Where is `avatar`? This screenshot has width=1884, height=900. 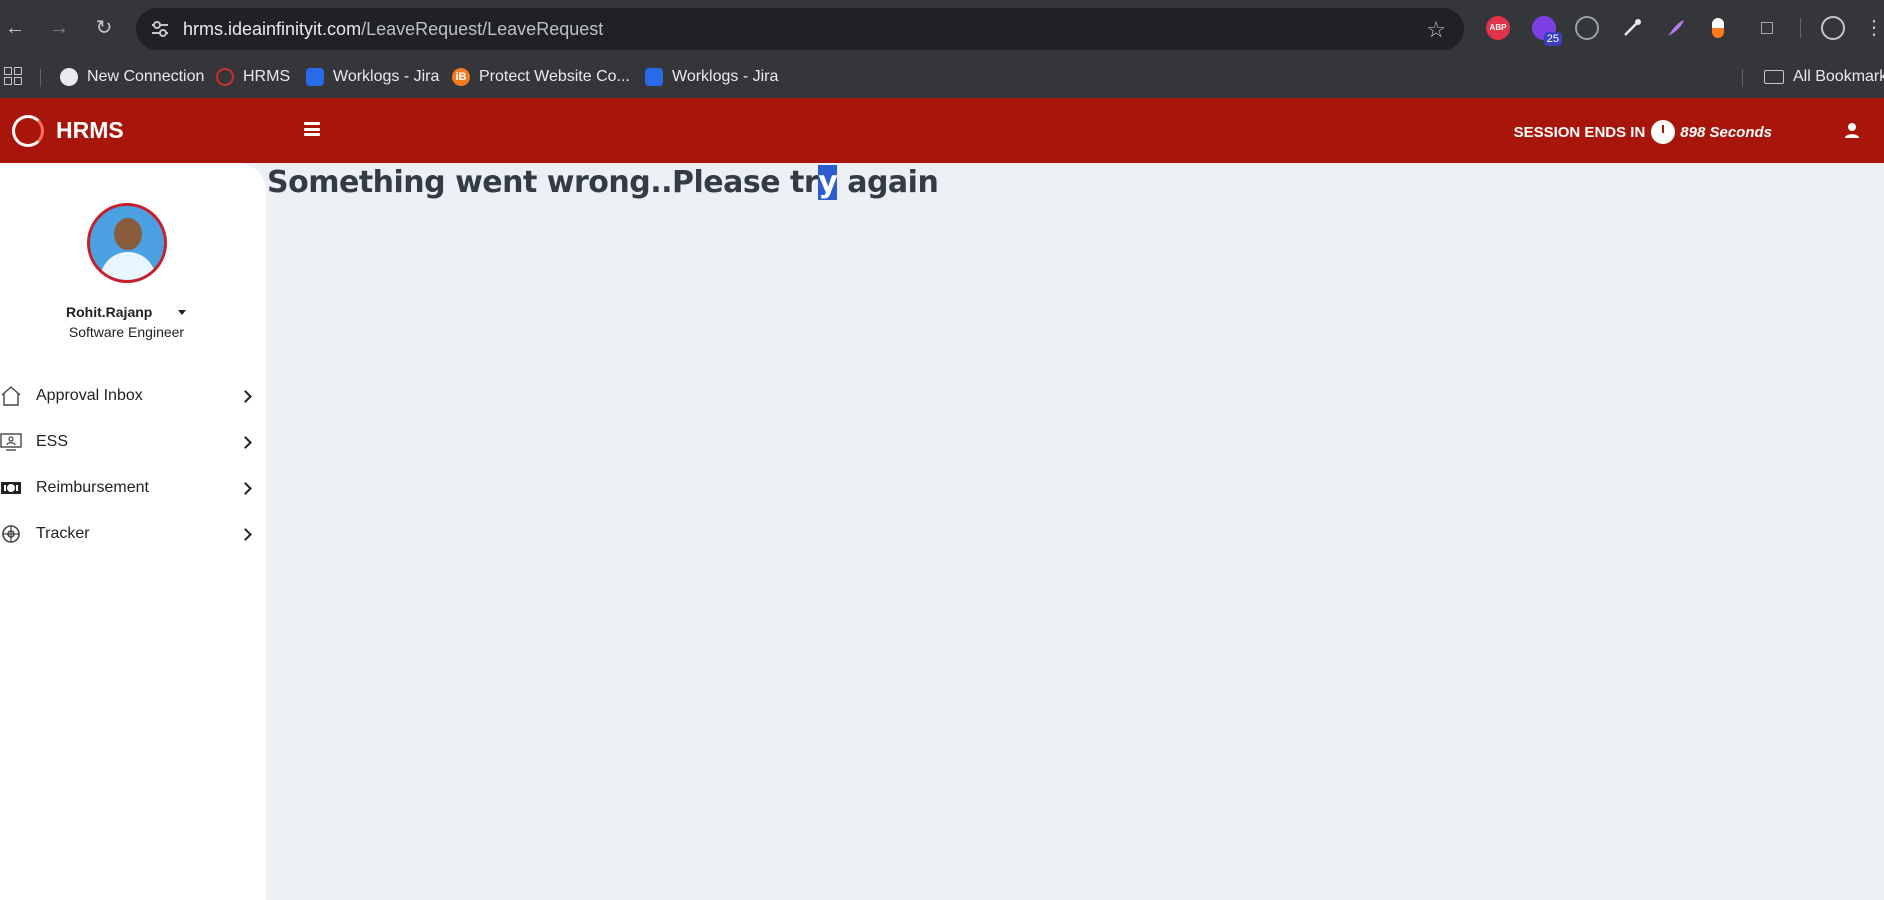 avatar is located at coordinates (127, 243).